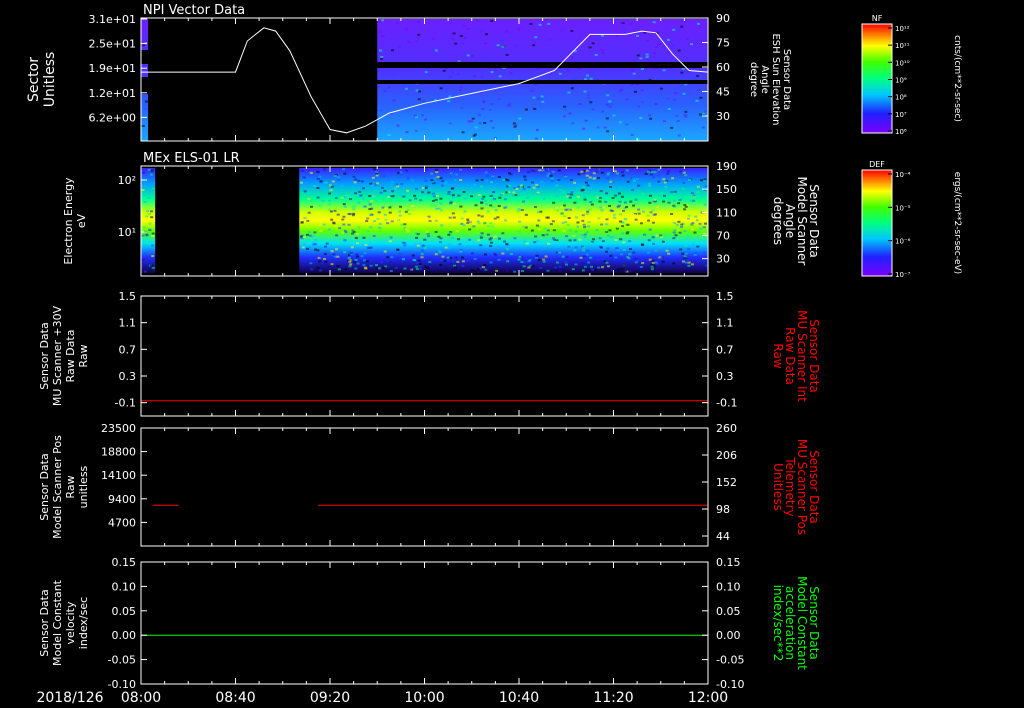 Image resolution: width=1024 pixels, height=708 pixels. What do you see at coordinates (50, 80) in the screenshot?
I see `npi-left-axis-title: Unitless` at bounding box center [50, 80].